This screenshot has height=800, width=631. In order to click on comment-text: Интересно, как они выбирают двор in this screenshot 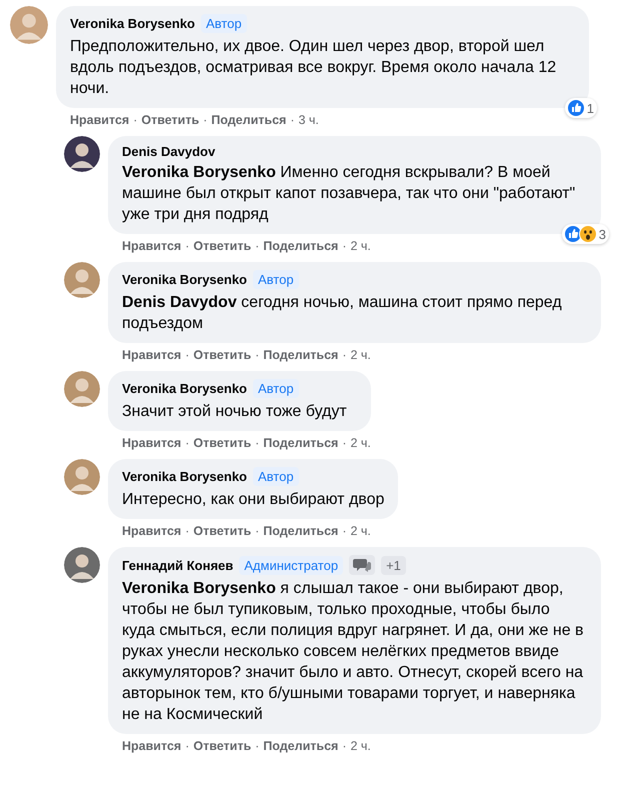, I will do `click(253, 500)`.